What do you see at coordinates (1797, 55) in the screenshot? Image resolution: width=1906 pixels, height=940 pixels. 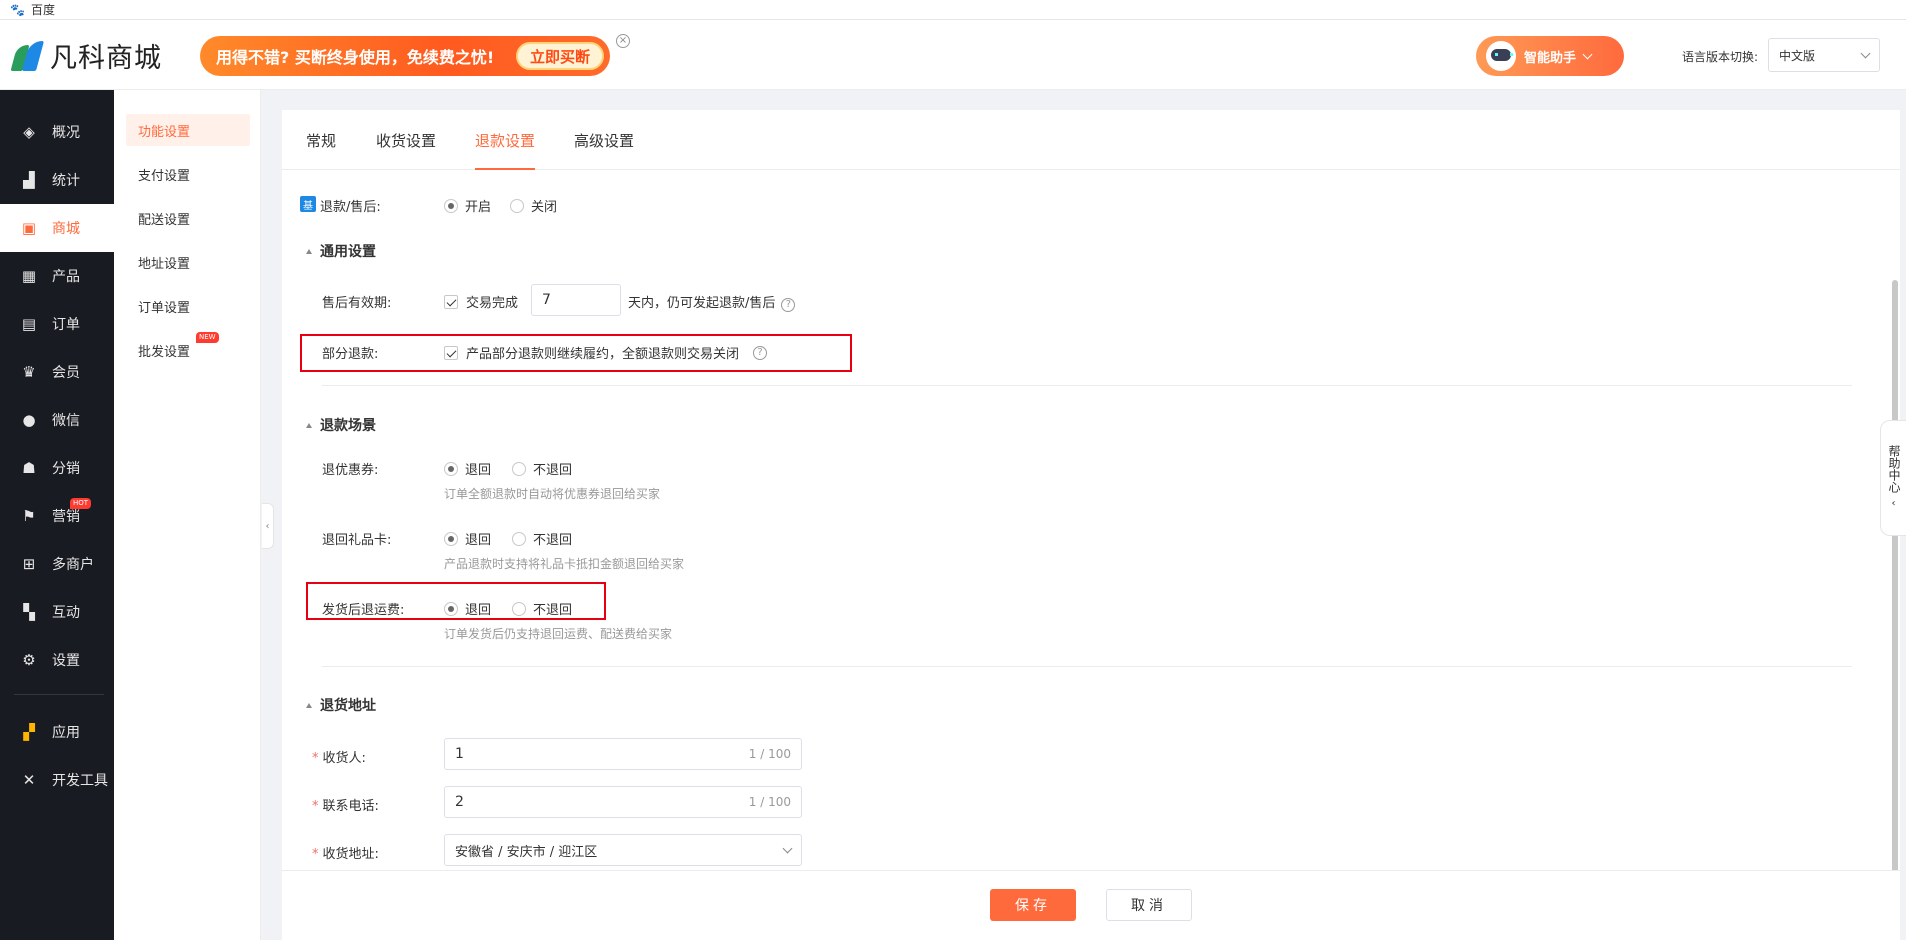 I see `language-value: 中文版` at bounding box center [1797, 55].